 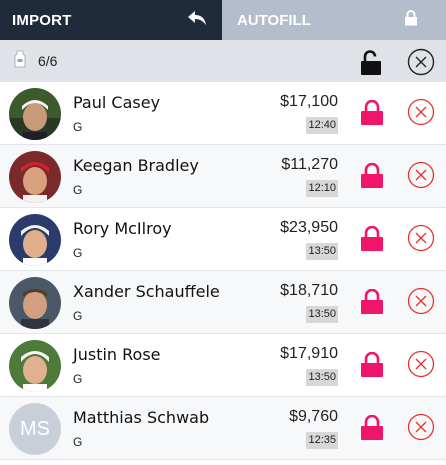 I want to click on top-tab-bar: IMPORT AUTOFILL, so click(x=223, y=20).